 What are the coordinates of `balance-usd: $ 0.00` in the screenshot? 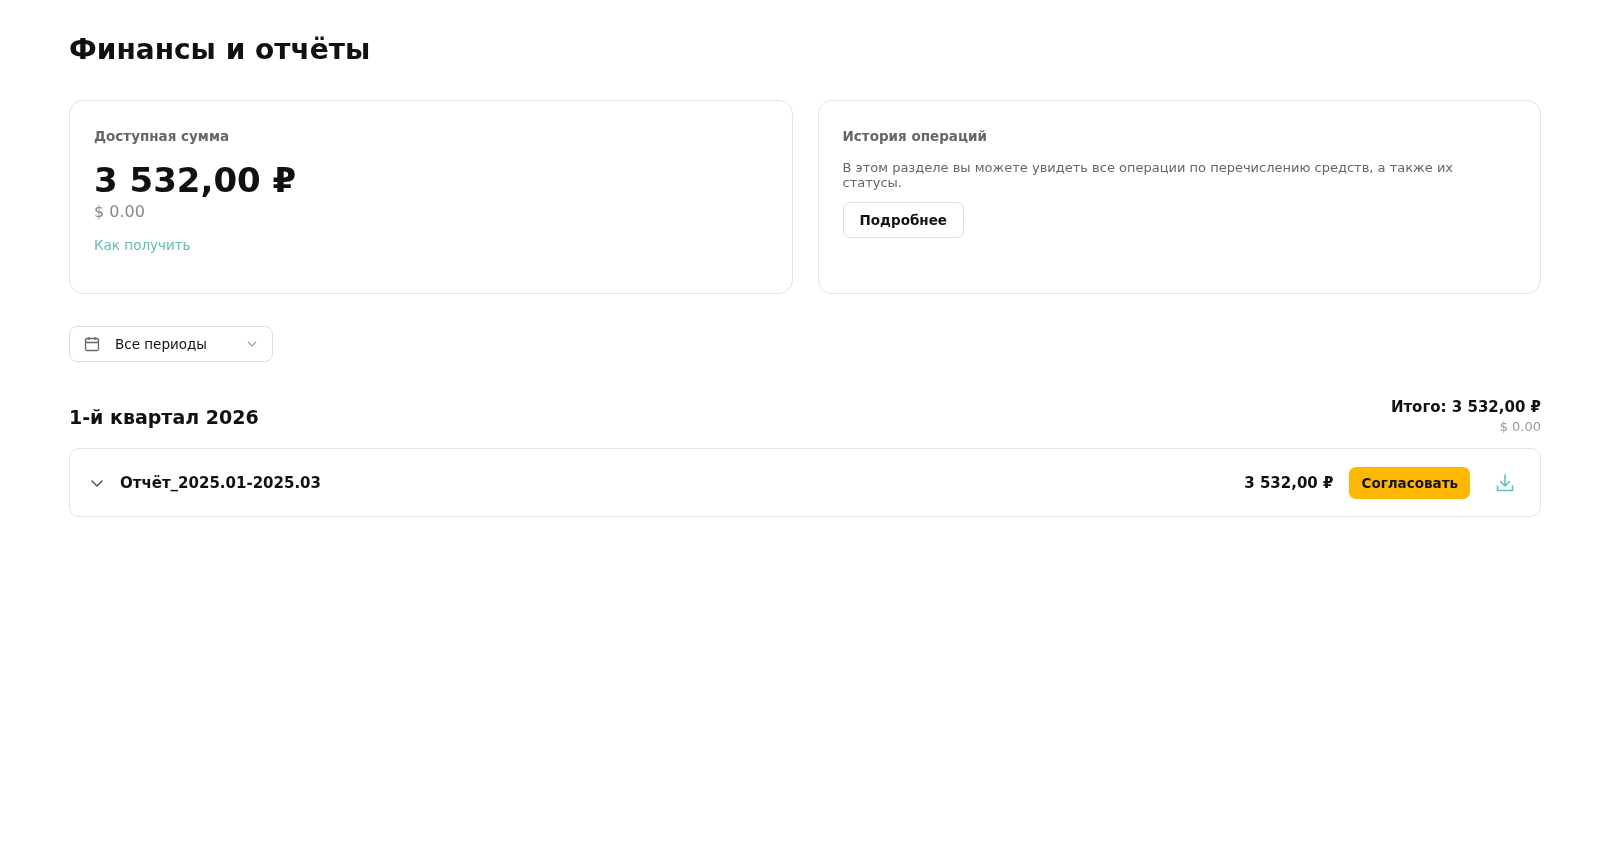 It's located at (120, 211).